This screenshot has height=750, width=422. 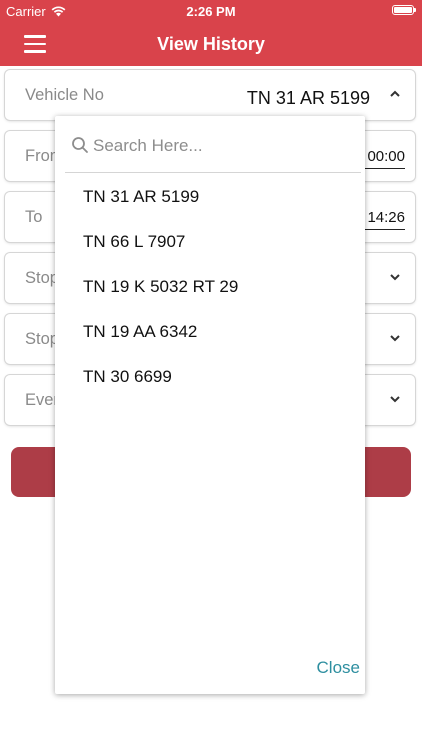 What do you see at coordinates (338, 668) in the screenshot?
I see `close-button: Close` at bounding box center [338, 668].